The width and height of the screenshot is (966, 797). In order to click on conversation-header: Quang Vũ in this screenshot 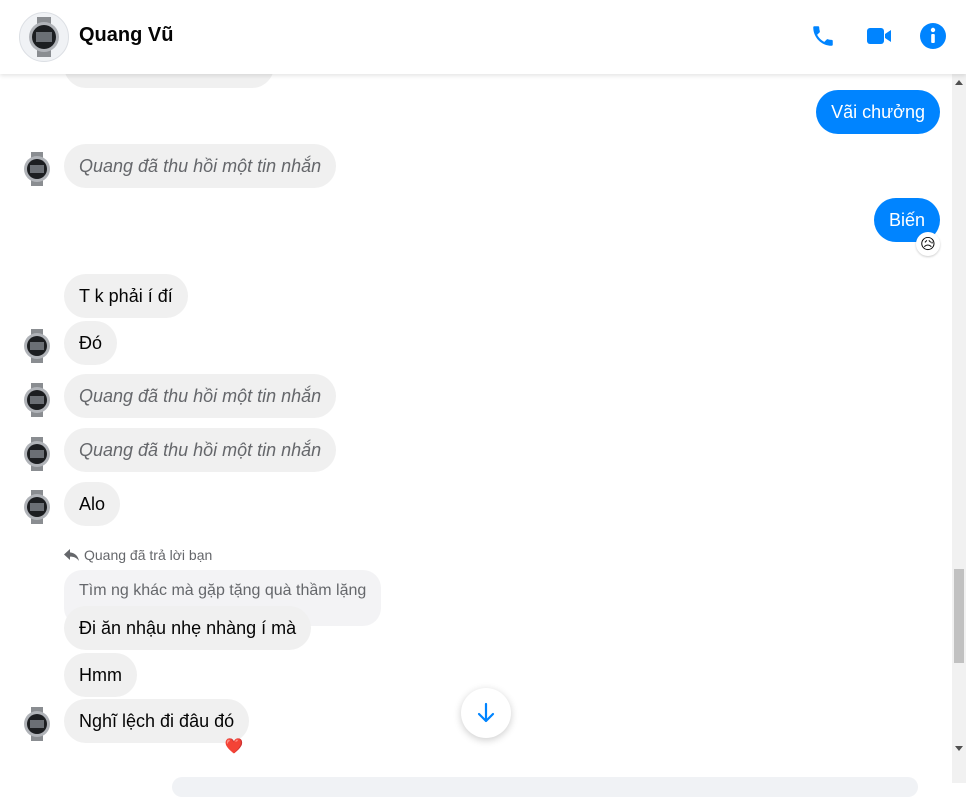, I will do `click(483, 37)`.